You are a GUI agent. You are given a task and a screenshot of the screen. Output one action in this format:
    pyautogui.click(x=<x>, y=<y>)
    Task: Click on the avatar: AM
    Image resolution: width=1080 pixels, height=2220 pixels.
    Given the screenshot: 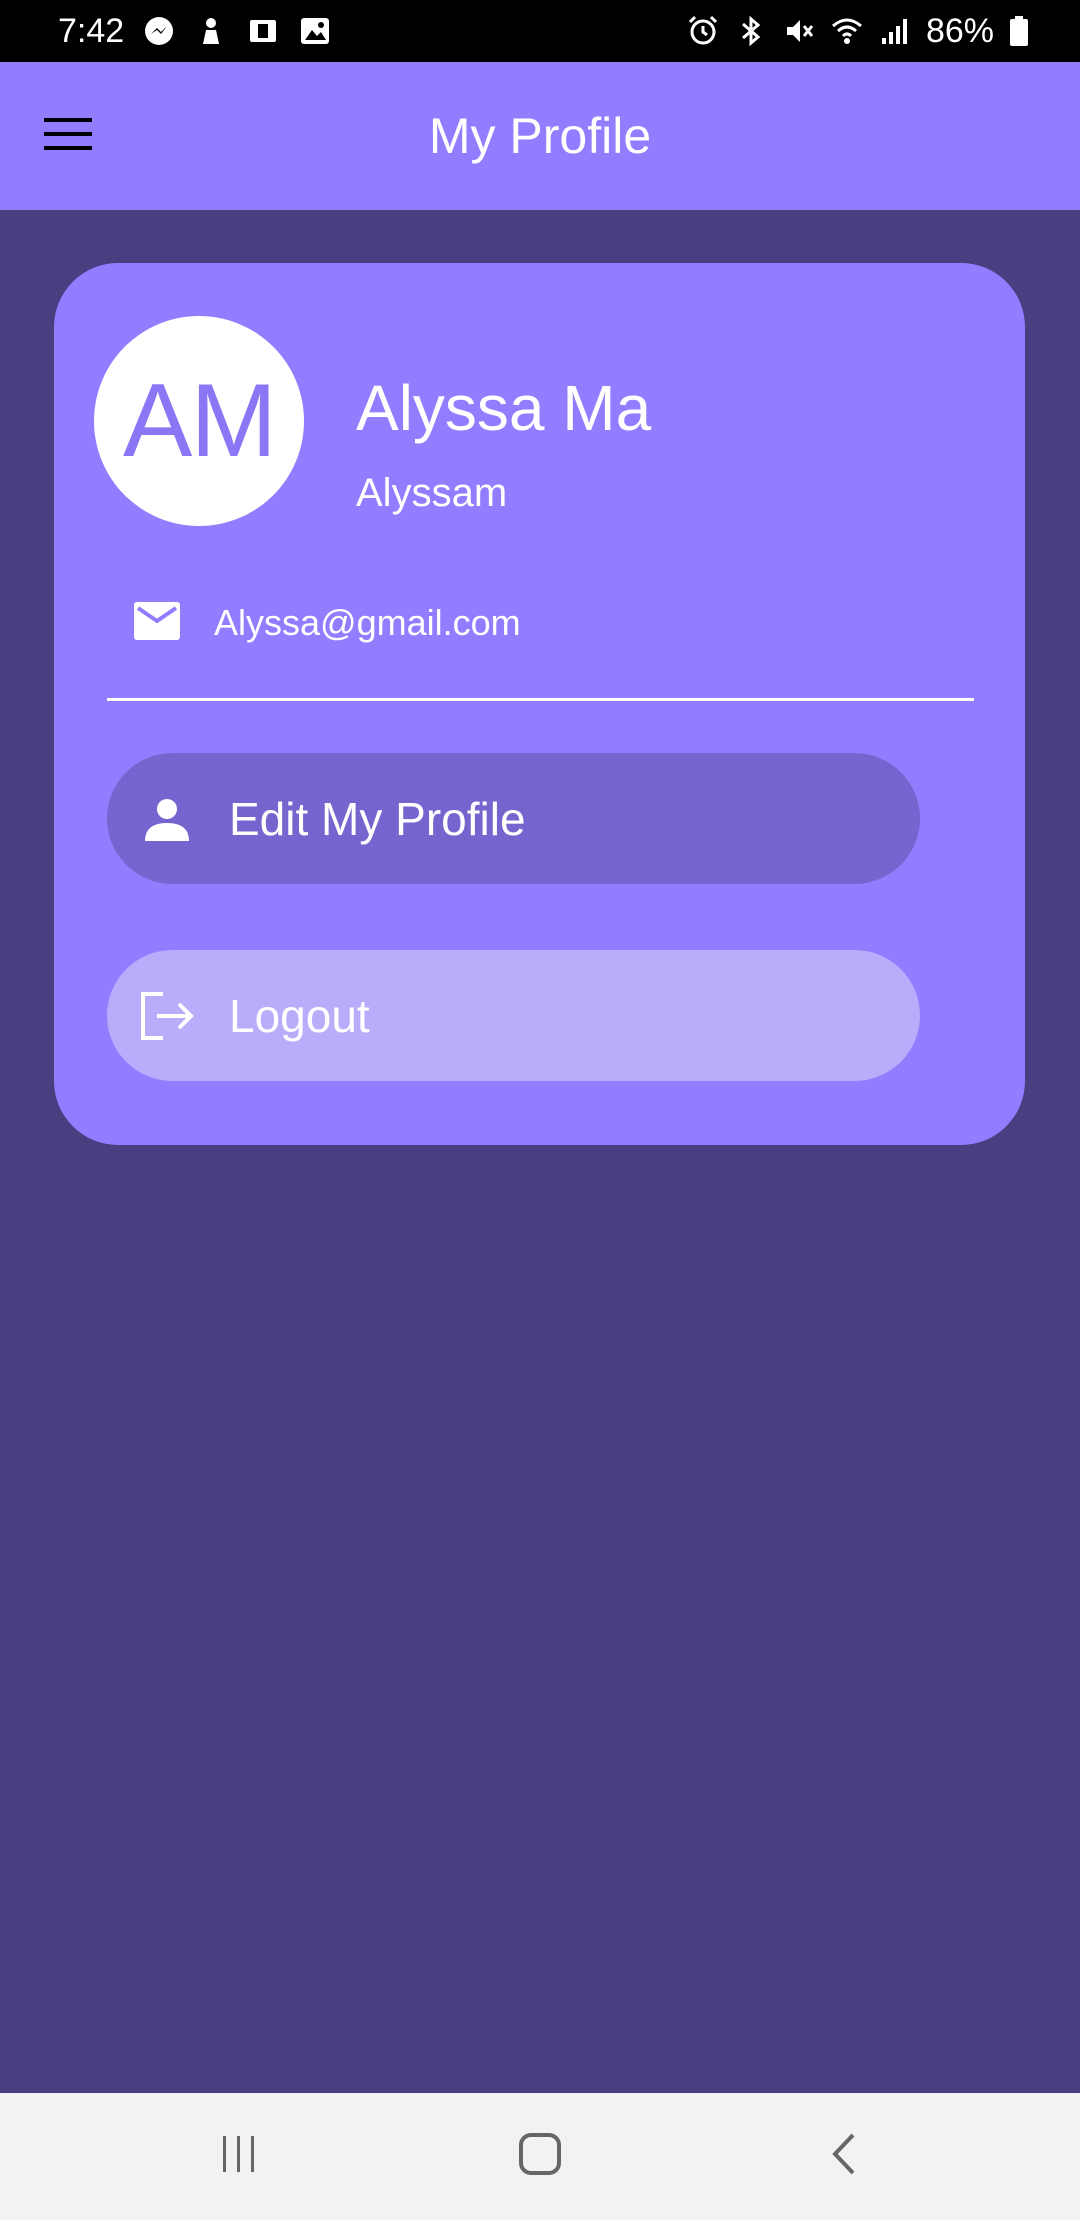 What is the action you would take?
    pyautogui.click(x=199, y=421)
    